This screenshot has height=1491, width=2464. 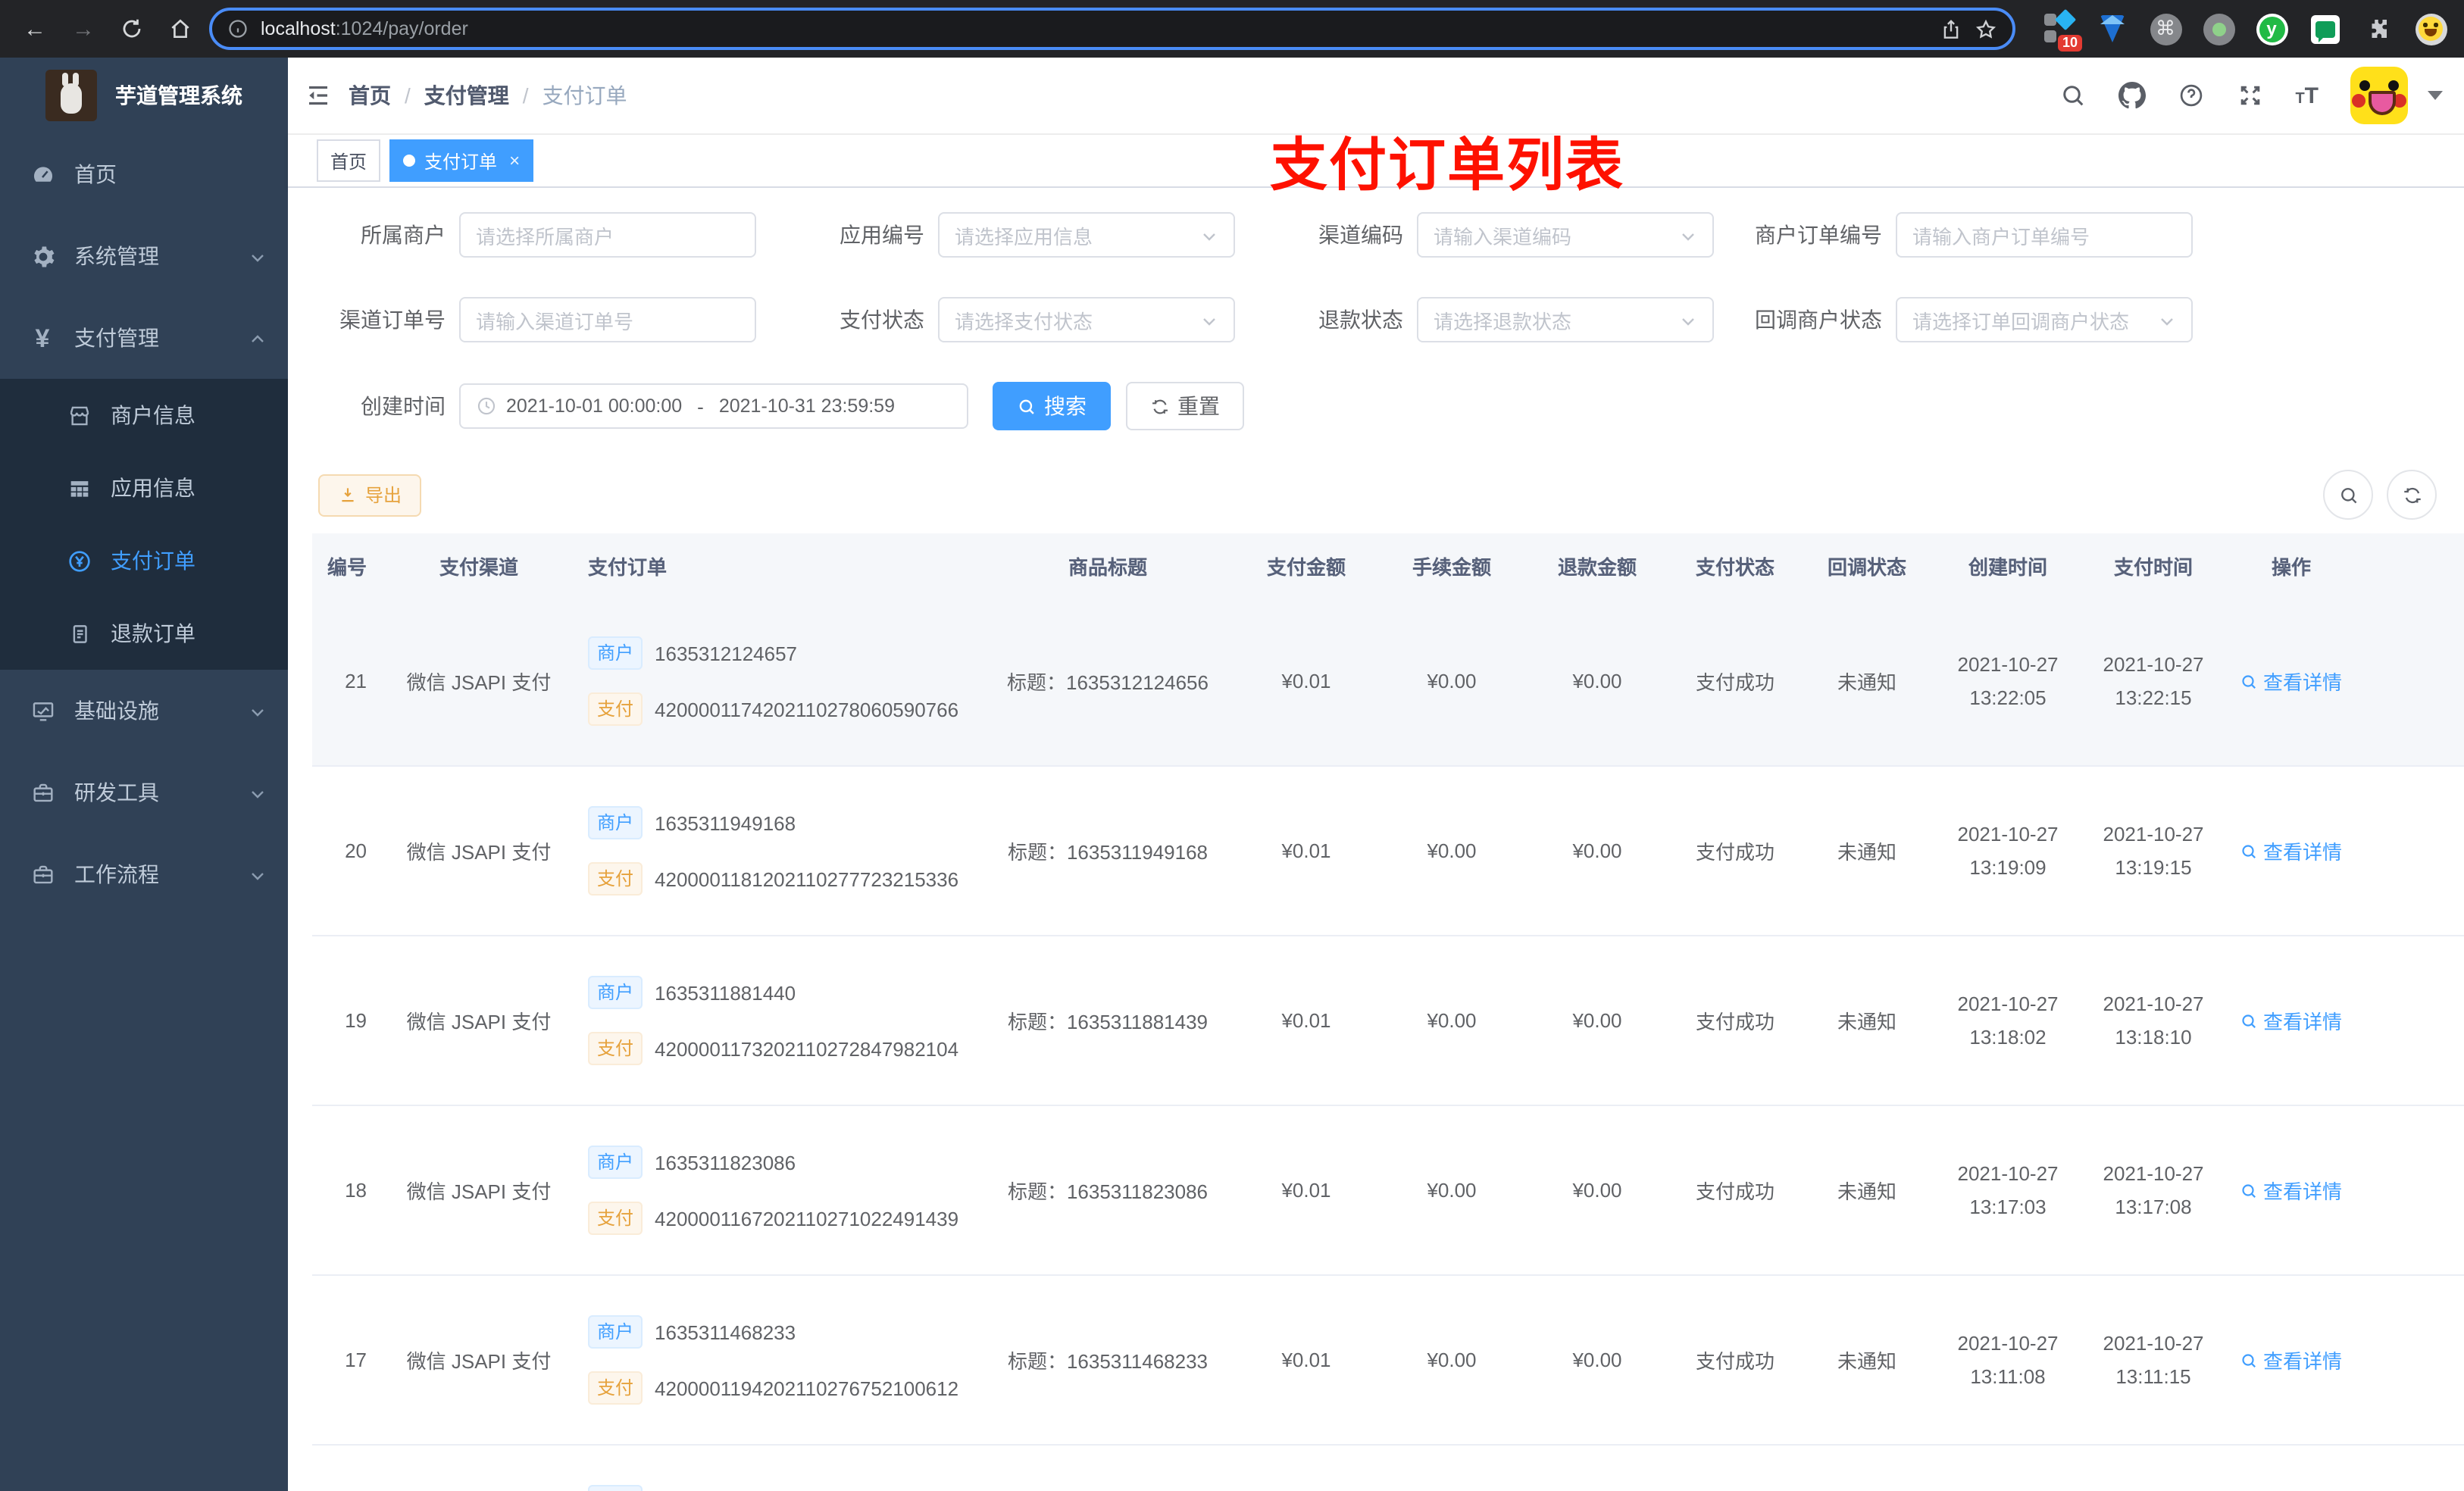 What do you see at coordinates (144, 874) in the screenshot?
I see `sidebar-item-9: 工作流程` at bounding box center [144, 874].